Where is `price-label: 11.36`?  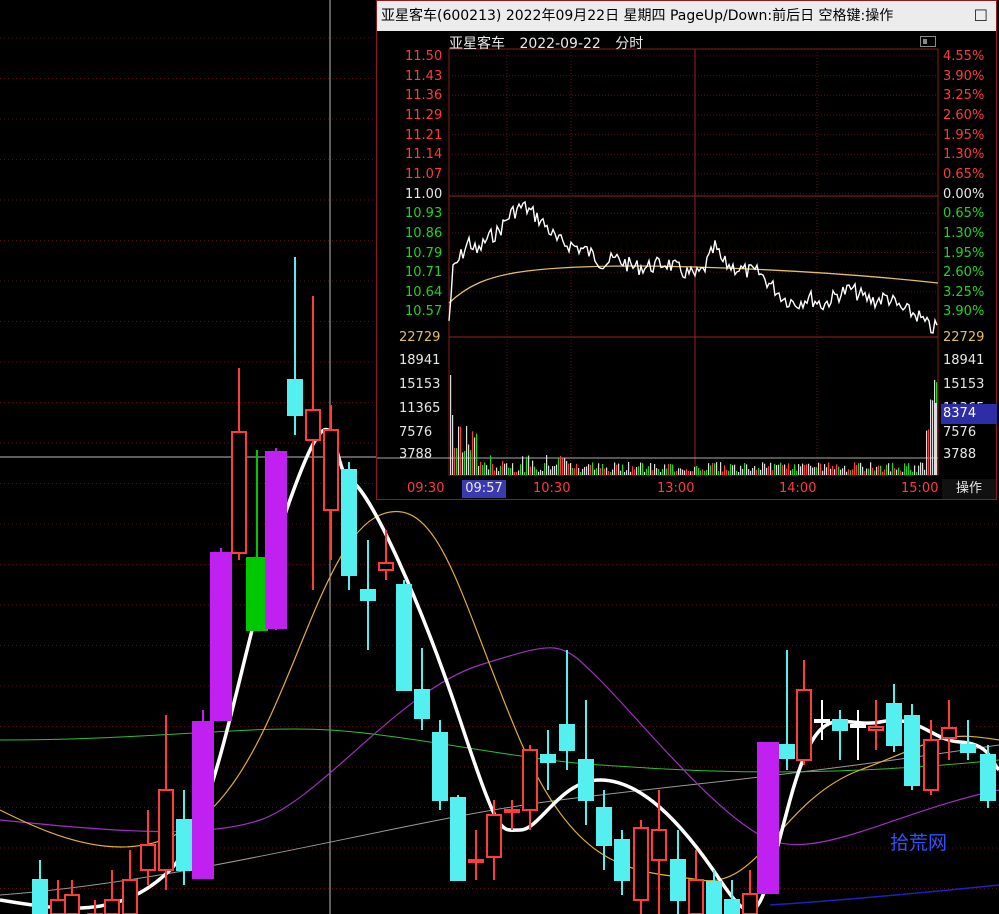
price-label: 11.36 is located at coordinates (424, 96).